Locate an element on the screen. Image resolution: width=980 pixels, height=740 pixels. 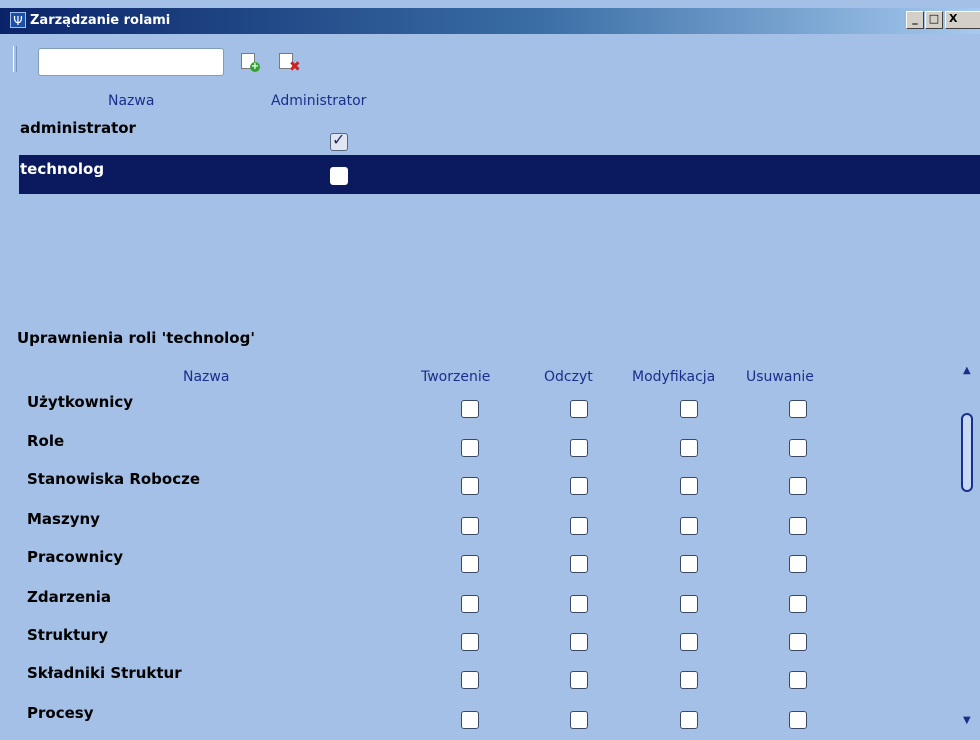
x-icon: ✖ is located at coordinates (295, 67).